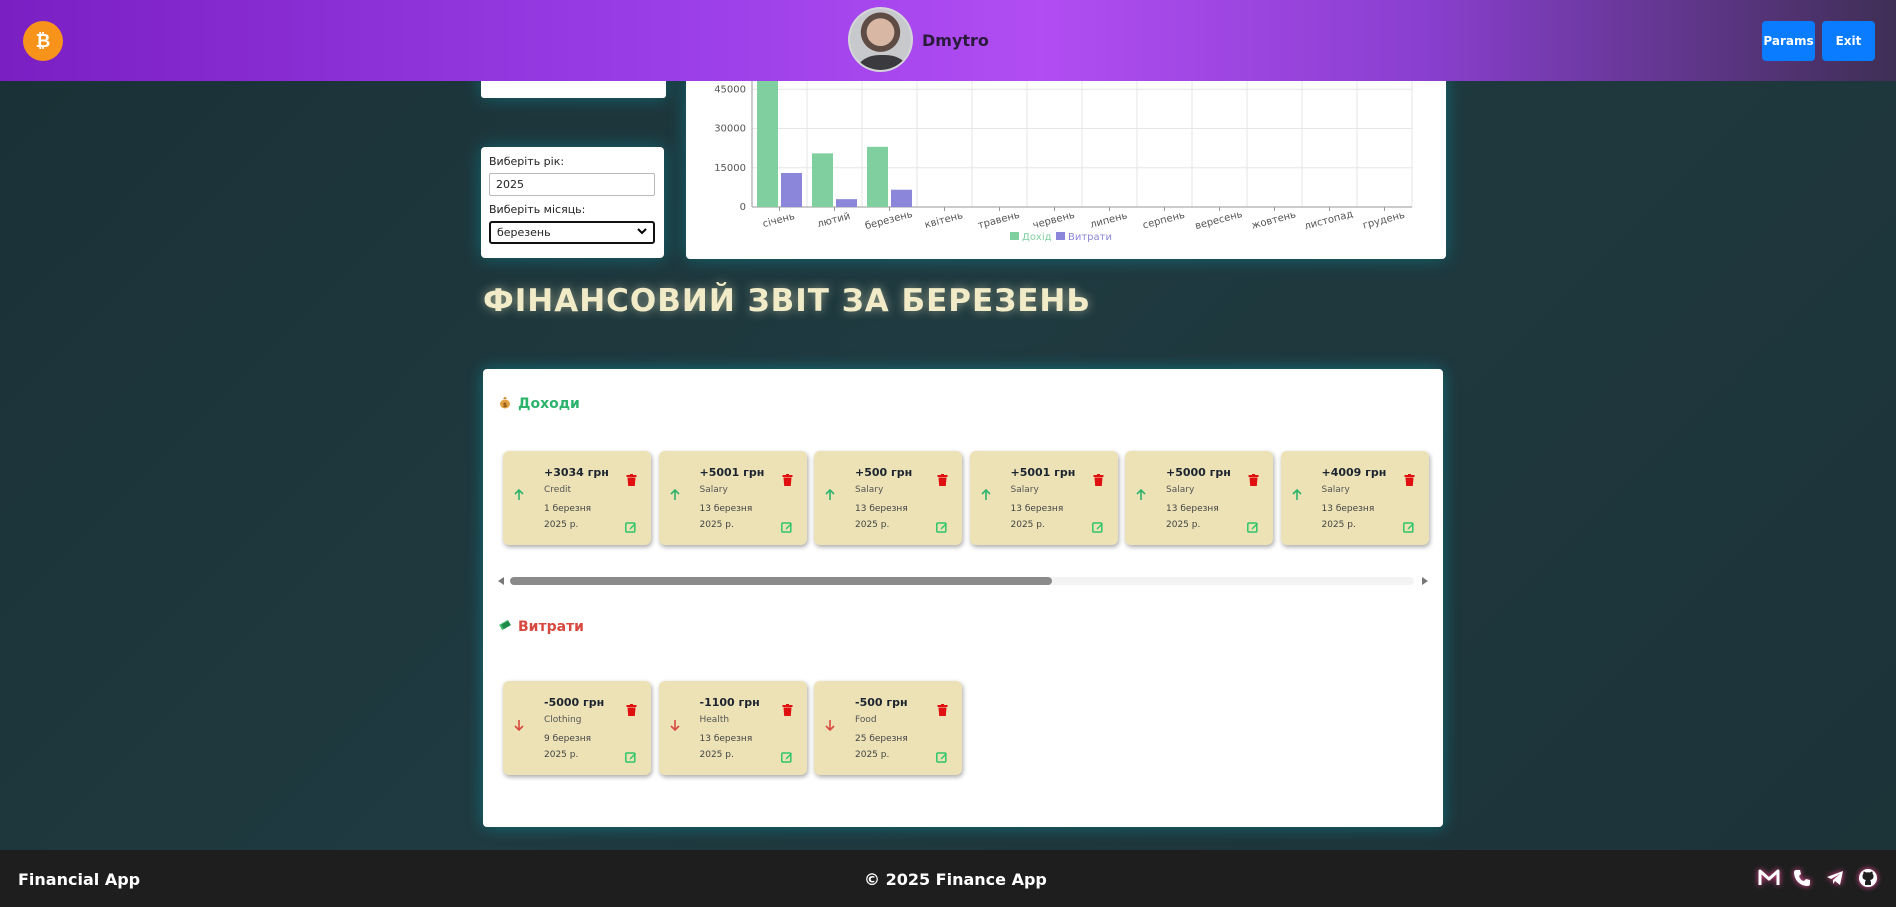 This screenshot has height=907, width=1896. I want to click on github-icon, so click(1868, 878).